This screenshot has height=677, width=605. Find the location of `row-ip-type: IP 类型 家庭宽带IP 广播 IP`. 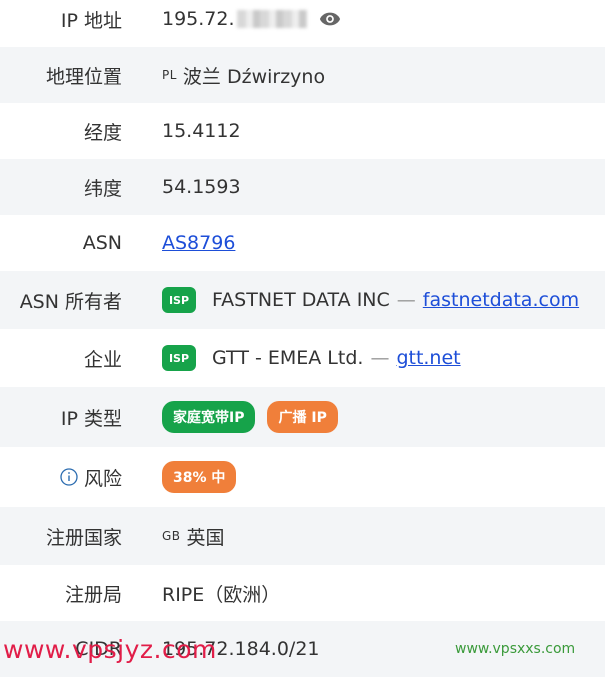

row-ip-type: IP 类型 家庭宽带IP 广播 IP is located at coordinates (302, 417).